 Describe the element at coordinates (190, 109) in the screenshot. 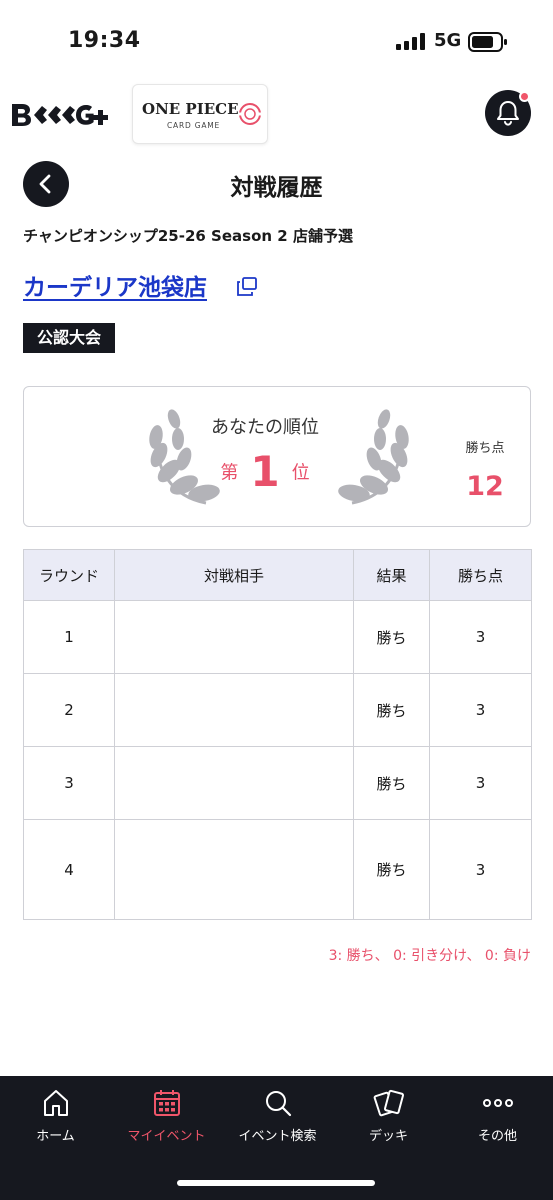

I see `logo-title: ONE PIECE` at that location.